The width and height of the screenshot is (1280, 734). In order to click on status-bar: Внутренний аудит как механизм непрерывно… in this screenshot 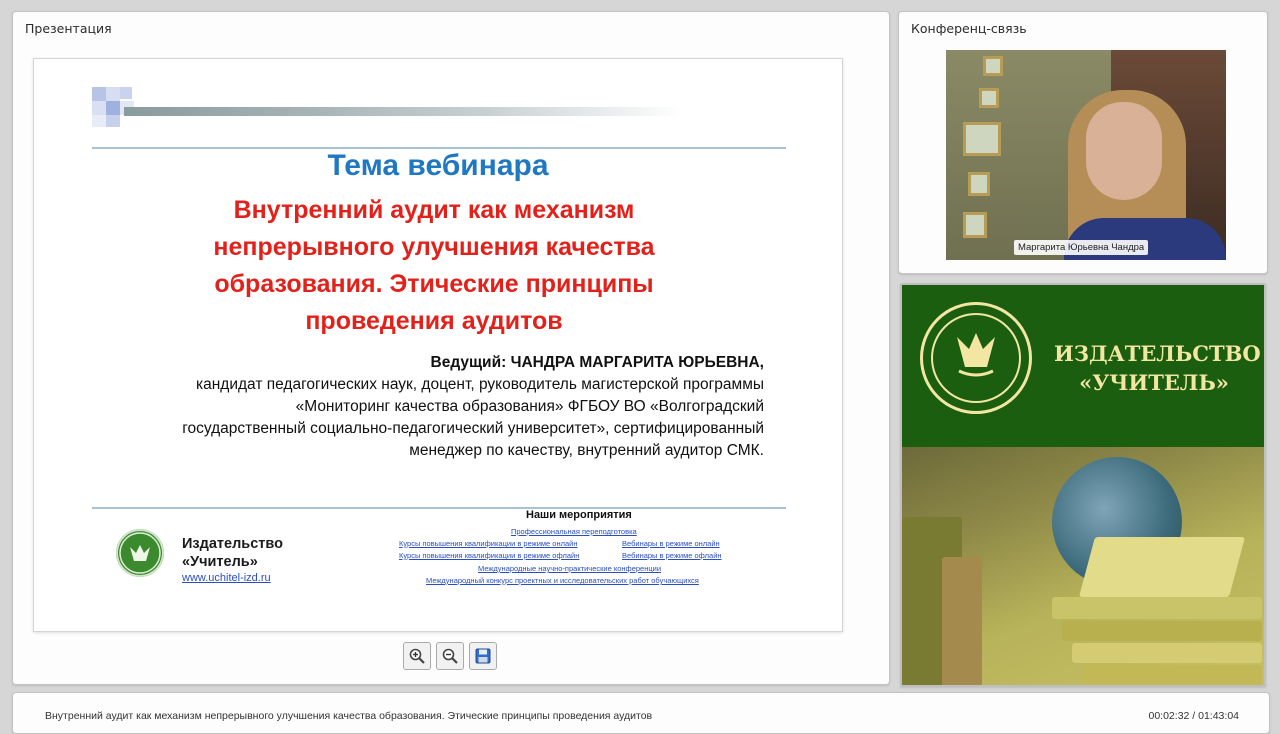, I will do `click(641, 713)`.